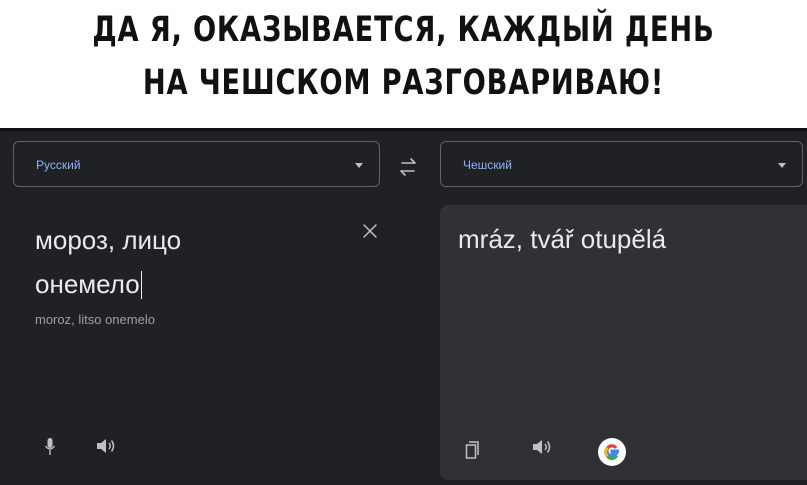 This screenshot has width=807, height=485. I want to click on target-language-label: Чешский, so click(487, 165).